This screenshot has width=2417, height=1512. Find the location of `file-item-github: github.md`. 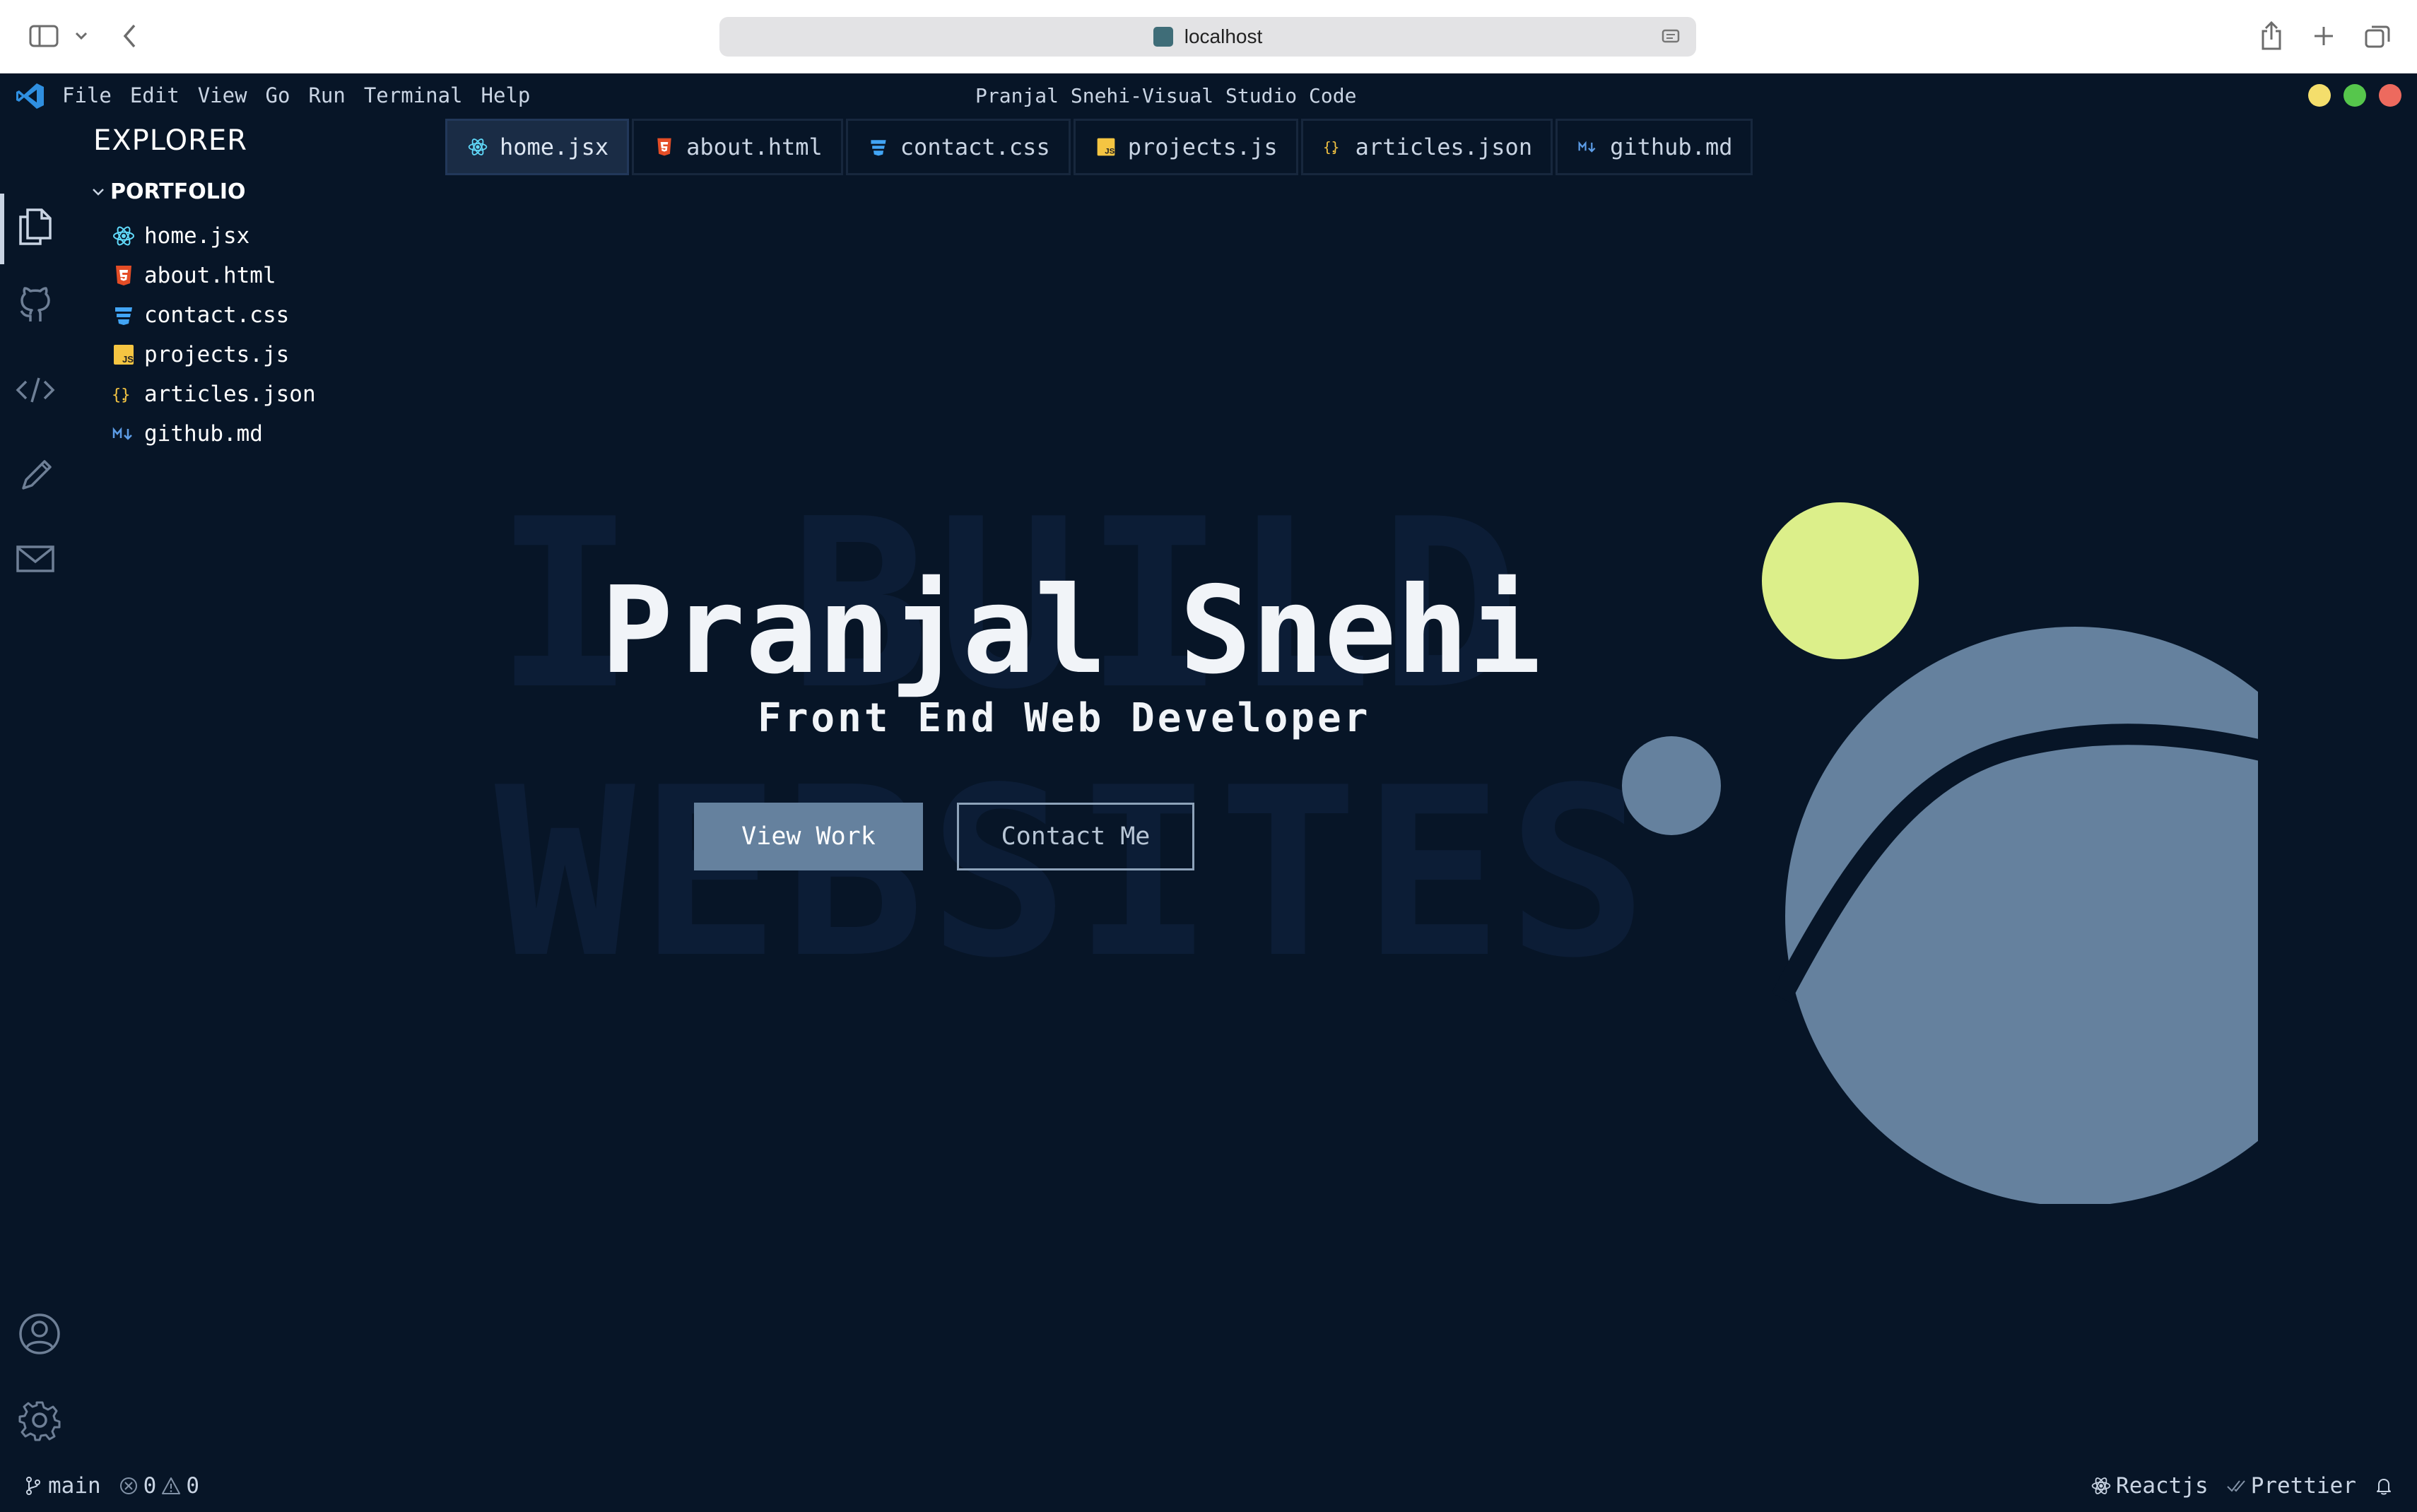

file-item-github: github.md is located at coordinates (213, 434).